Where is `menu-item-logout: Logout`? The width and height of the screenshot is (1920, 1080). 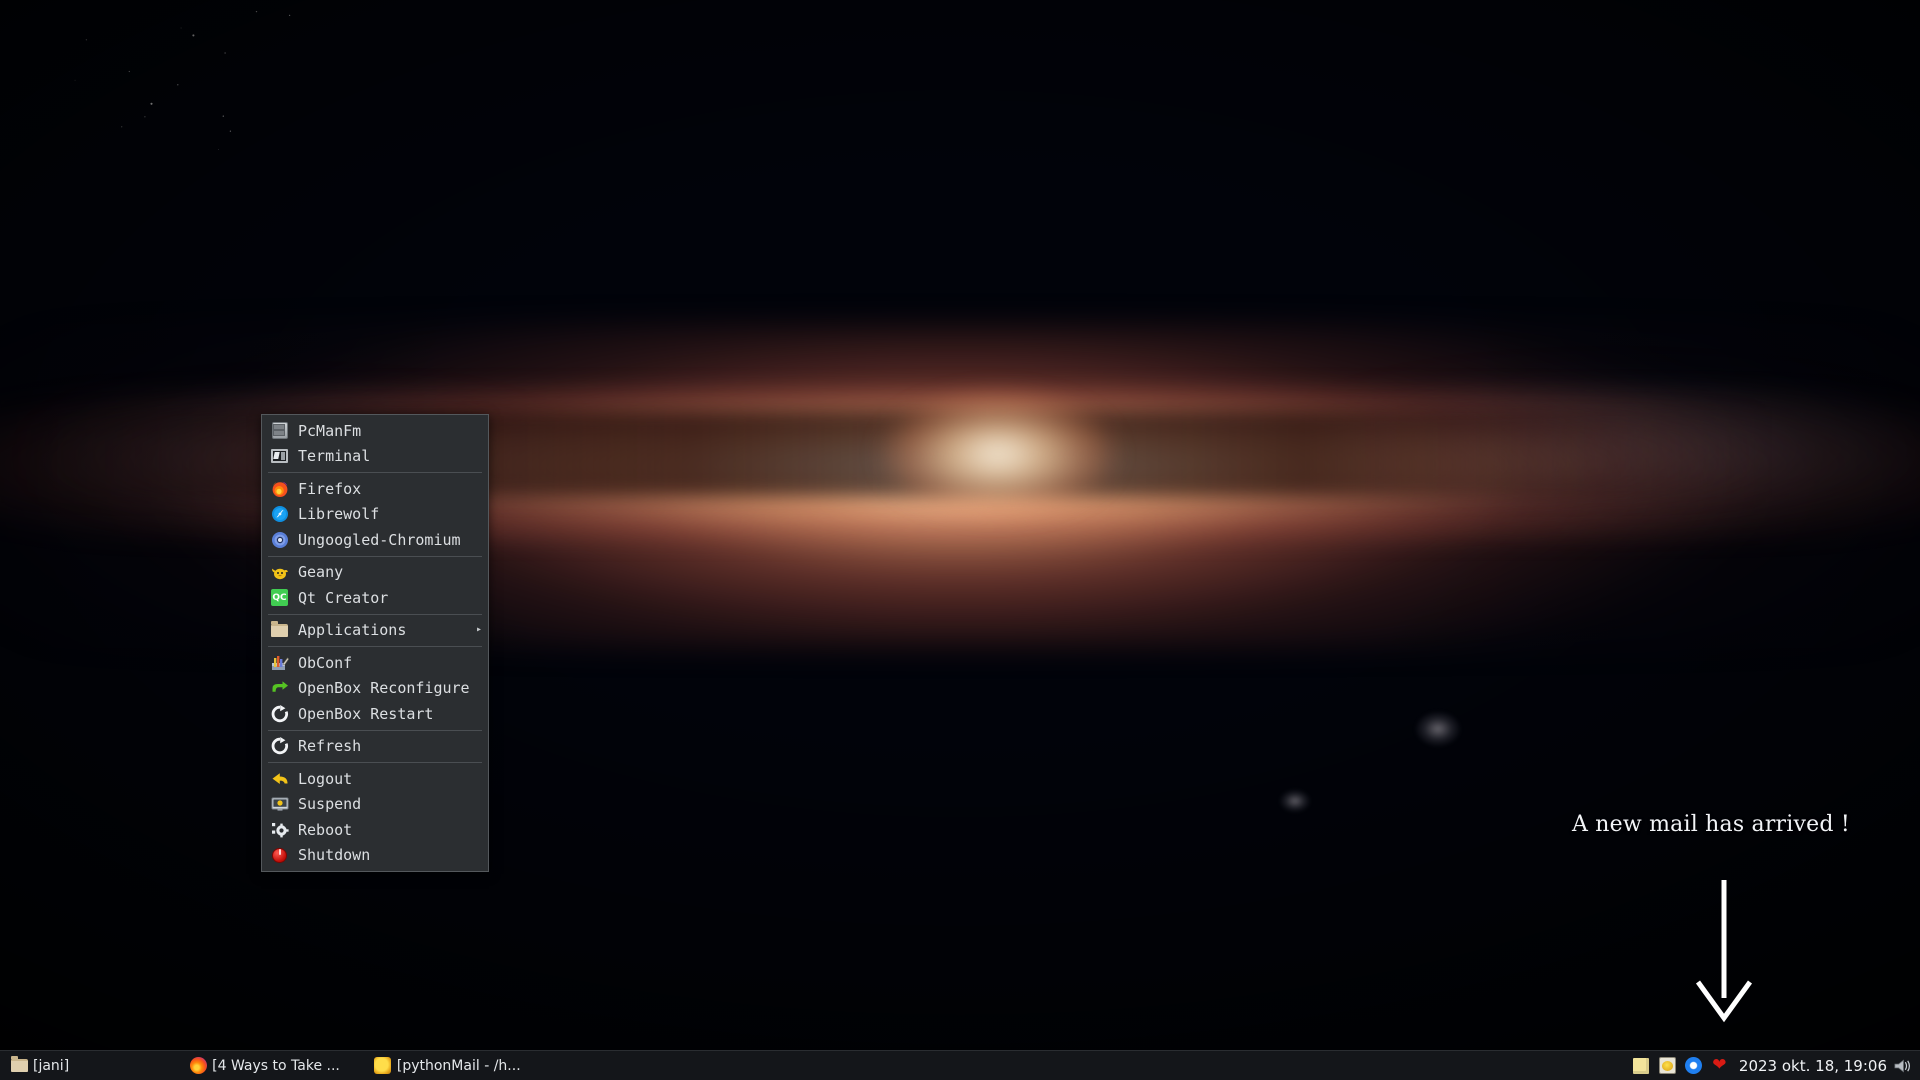 menu-item-logout: Logout is located at coordinates (375, 779).